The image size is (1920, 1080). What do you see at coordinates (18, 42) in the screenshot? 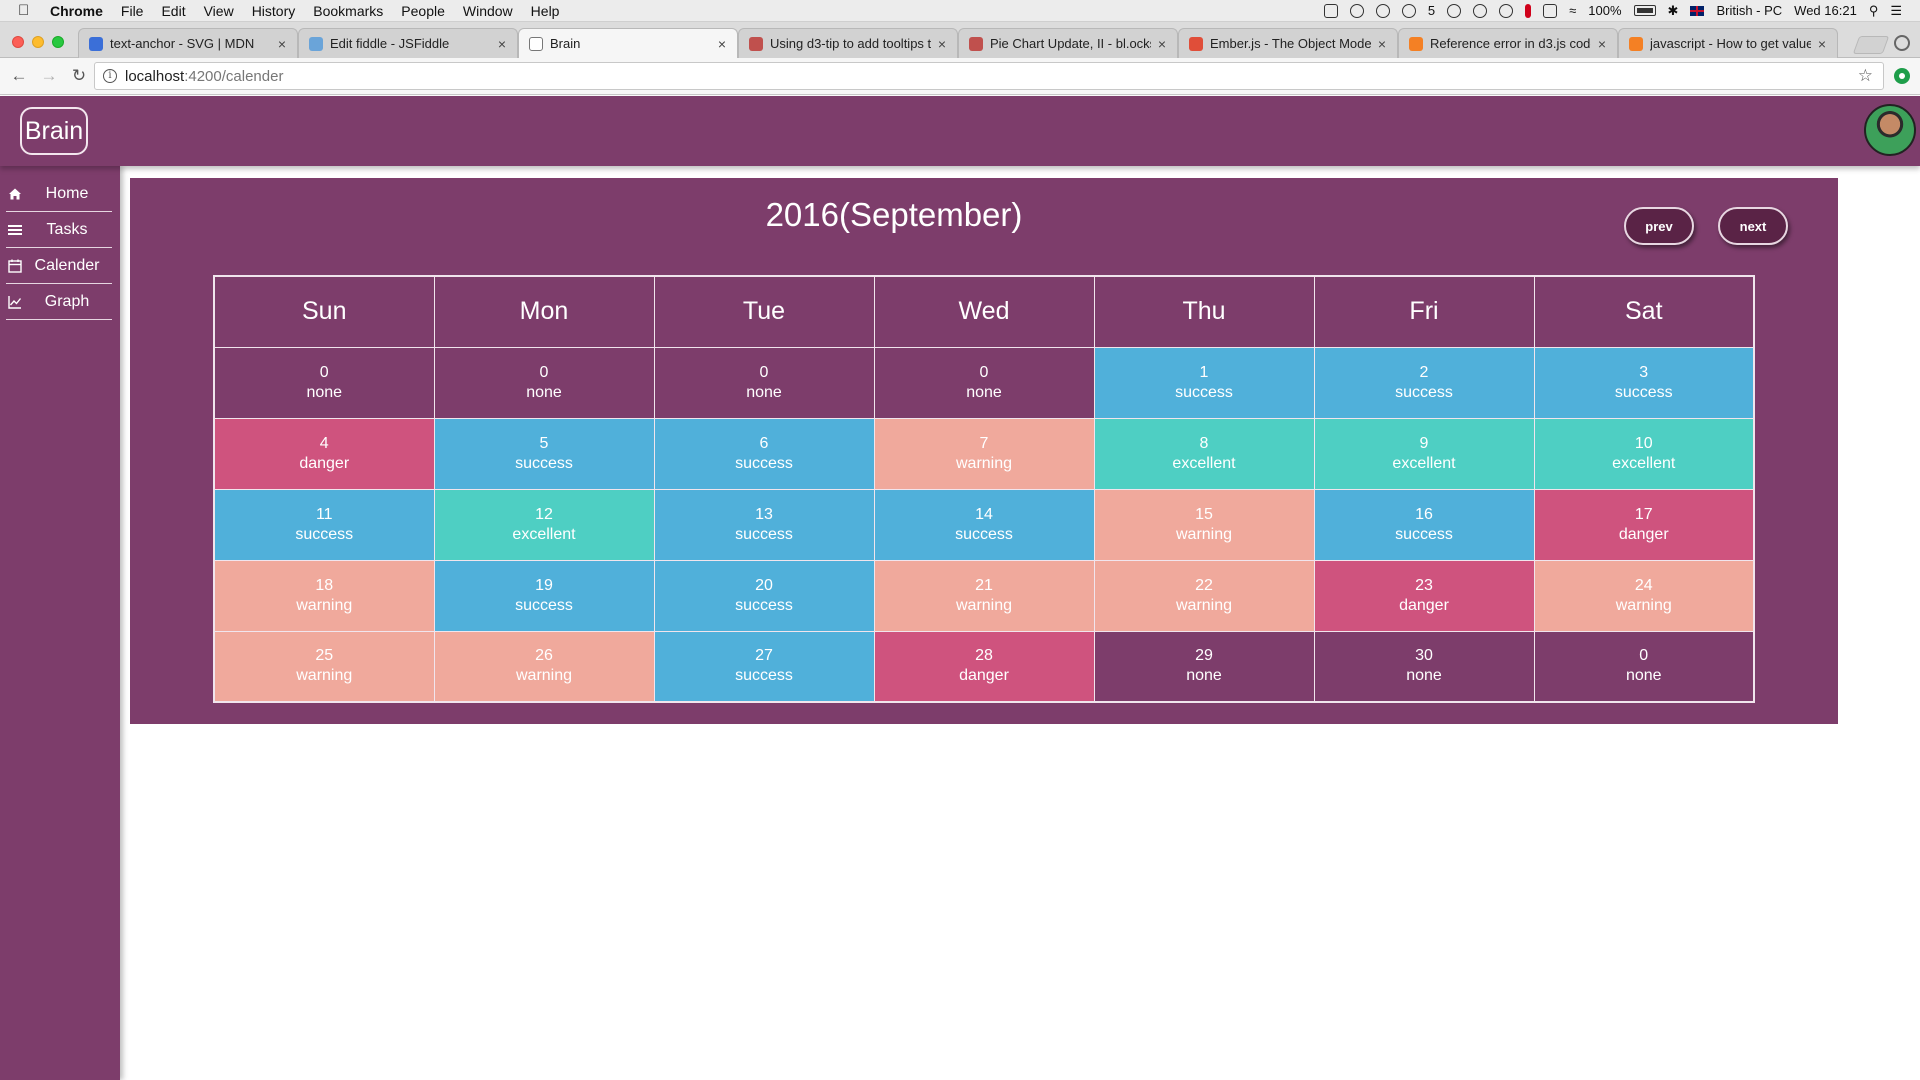
I see `close-window-button` at bounding box center [18, 42].